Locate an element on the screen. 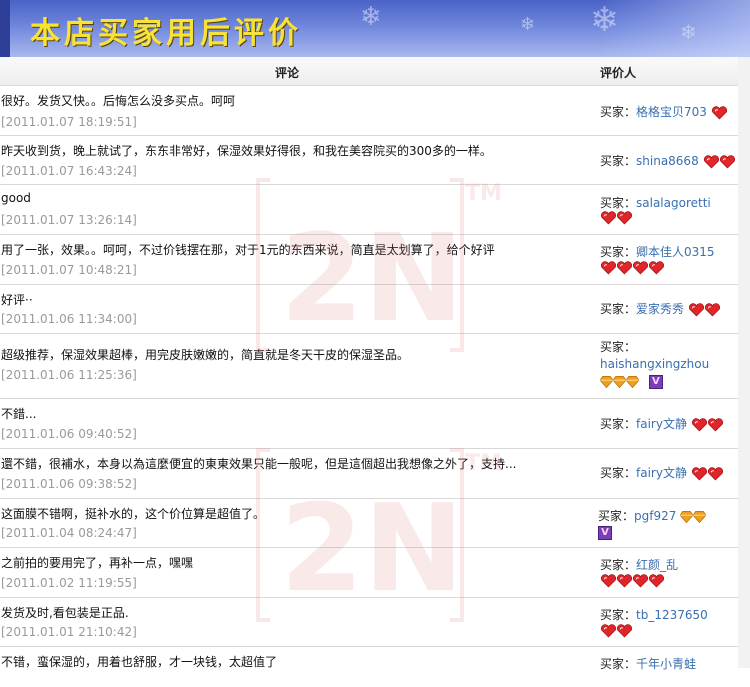 This screenshot has height=687, width=750. buyer-name-link: 千年小青蛙 is located at coordinates (666, 664).